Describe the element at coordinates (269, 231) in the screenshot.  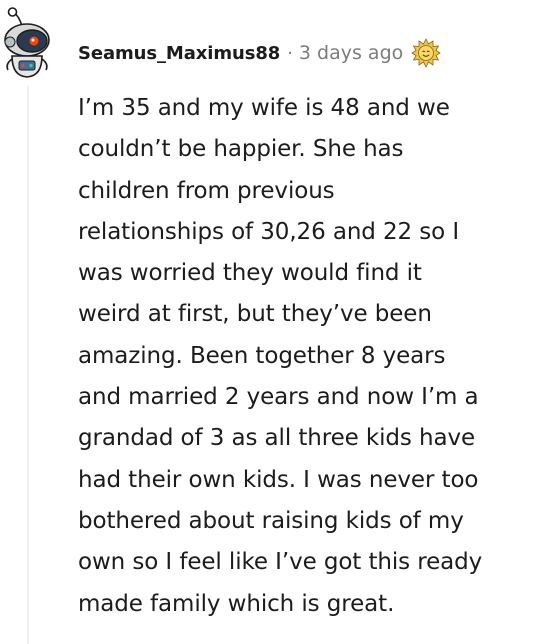
I see `comment-body-line: relationships of 30,26 and 22 so I` at that location.